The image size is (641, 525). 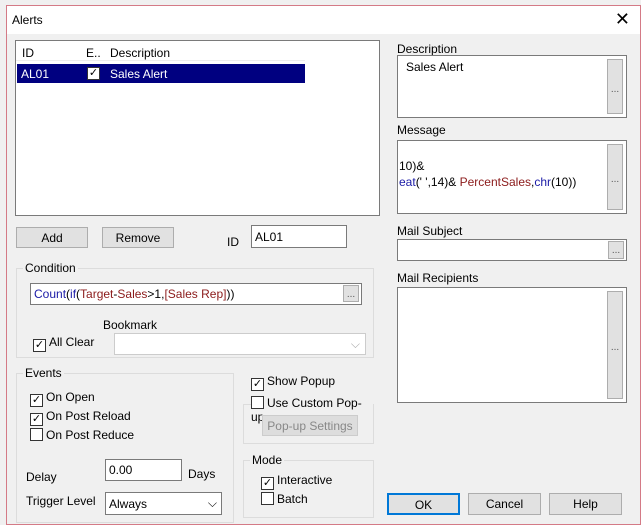 What do you see at coordinates (163, 503) in the screenshot?
I see `trigger-level-select: Always ⌵` at bounding box center [163, 503].